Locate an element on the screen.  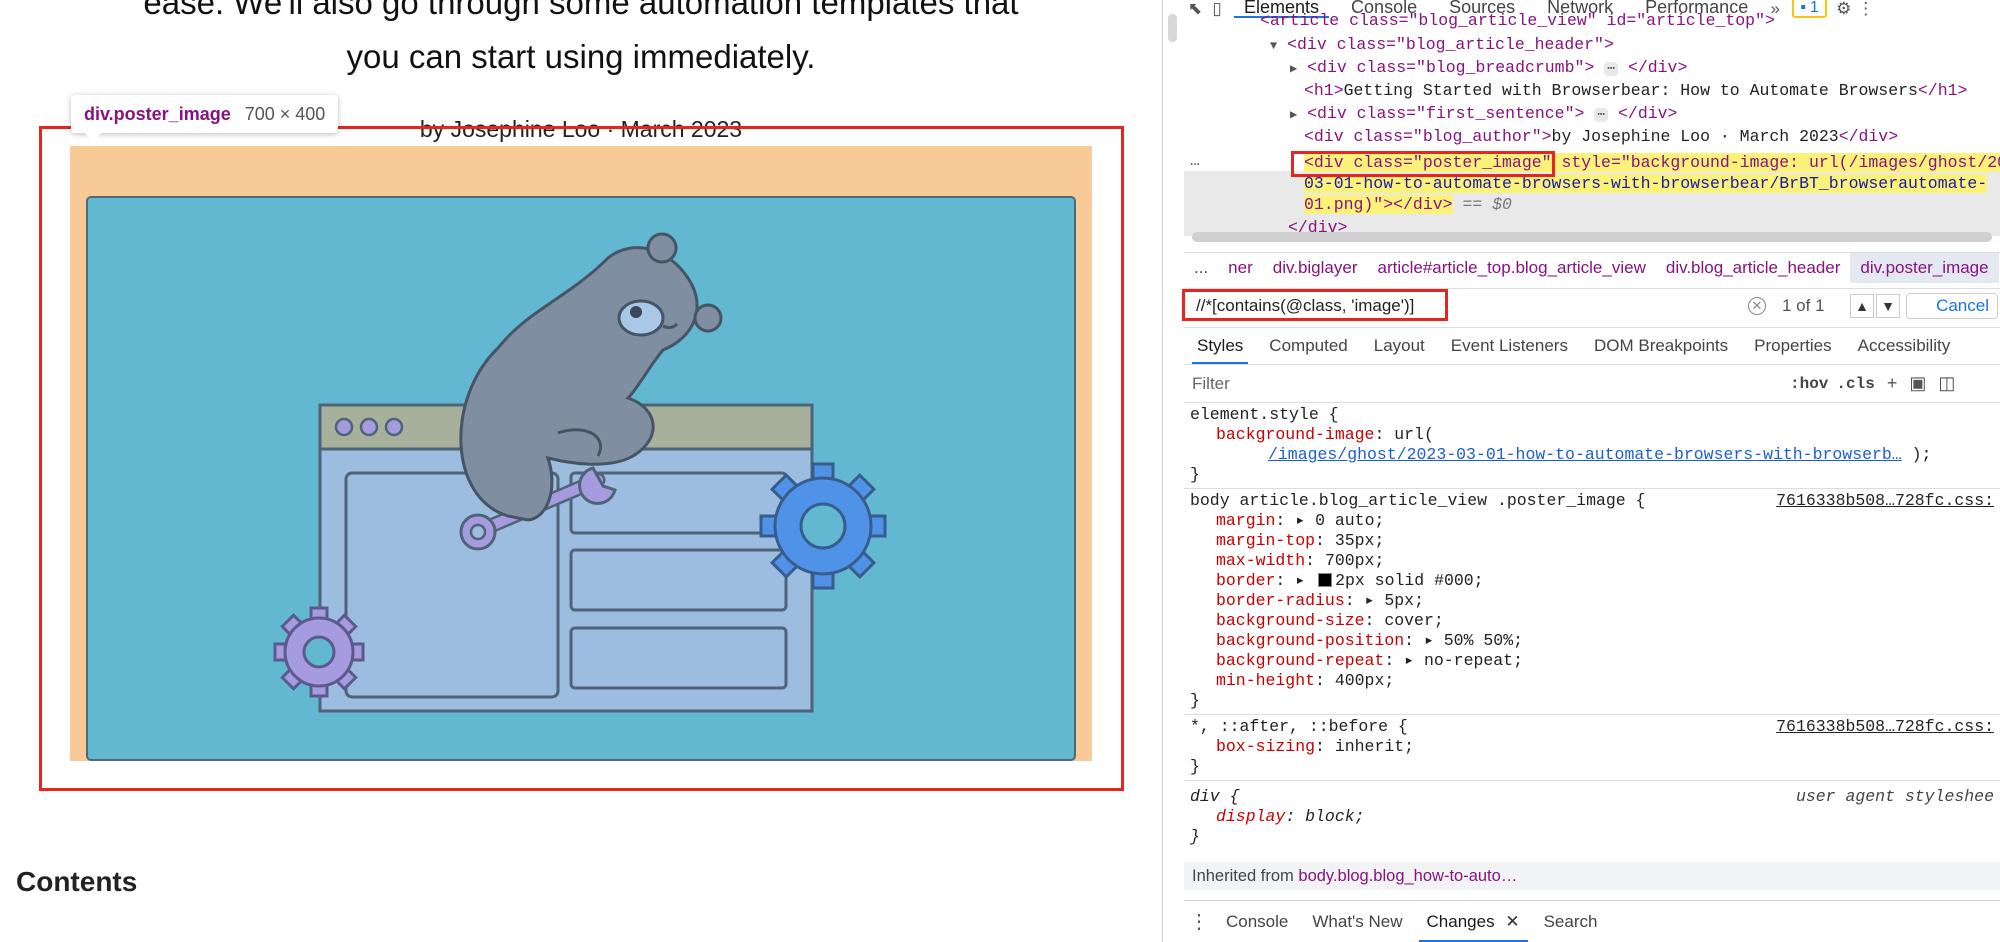
css-property: margin is located at coordinates (1246, 520).